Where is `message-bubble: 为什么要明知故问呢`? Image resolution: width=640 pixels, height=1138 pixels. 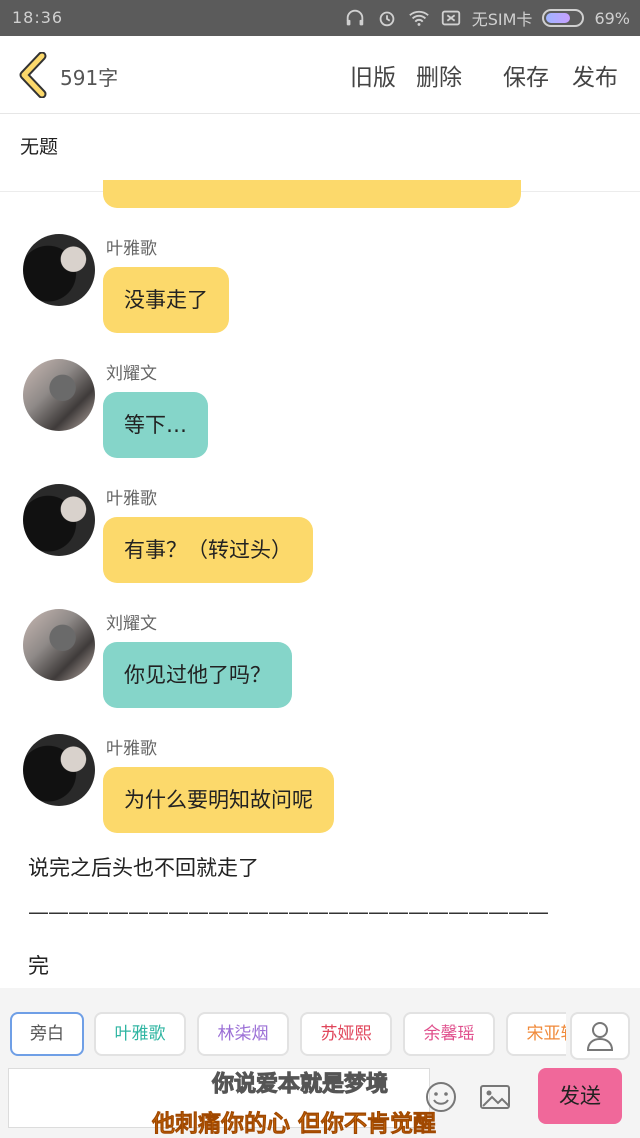 message-bubble: 为什么要明知故问呢 is located at coordinates (218, 800).